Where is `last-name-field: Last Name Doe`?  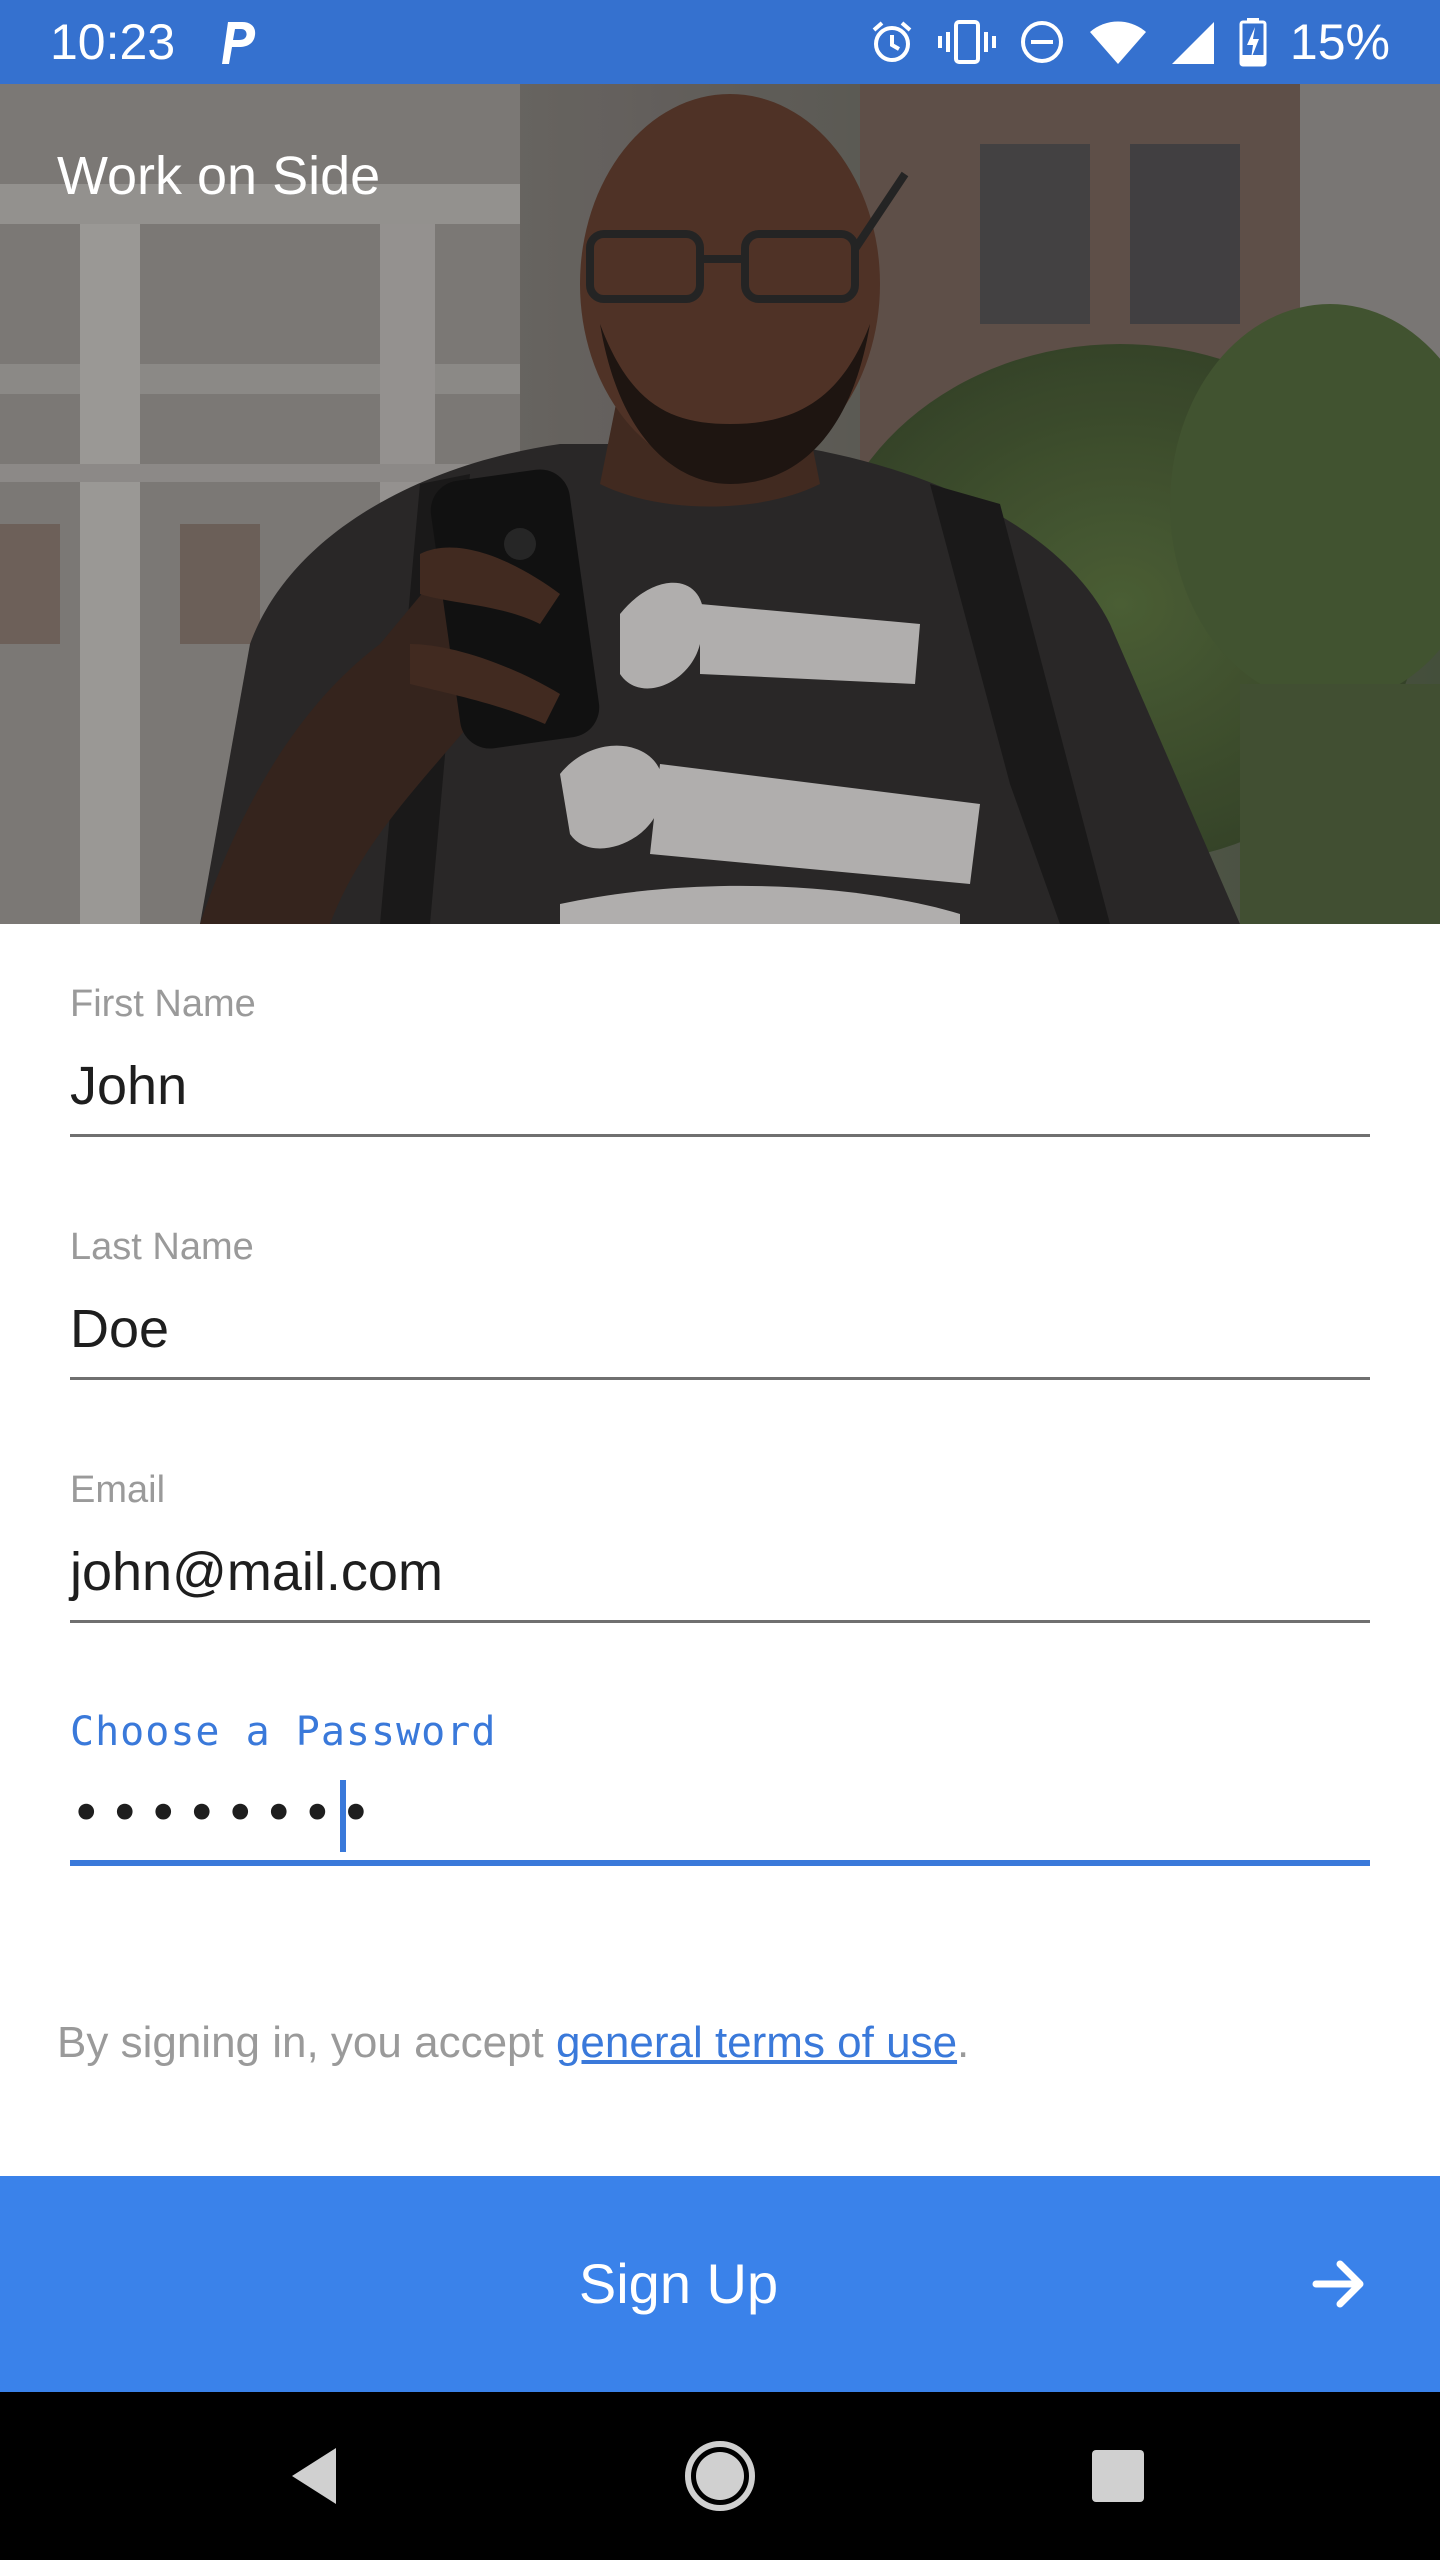 last-name-field: Last Name Doe is located at coordinates (720, 1305).